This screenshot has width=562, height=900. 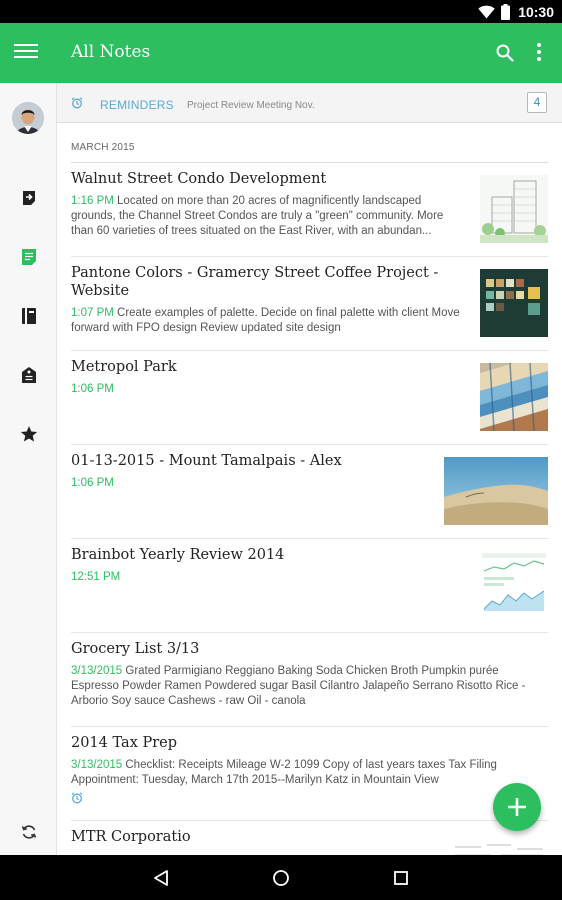 I want to click on note-title: Walnut Street Condo Development, so click(x=199, y=179).